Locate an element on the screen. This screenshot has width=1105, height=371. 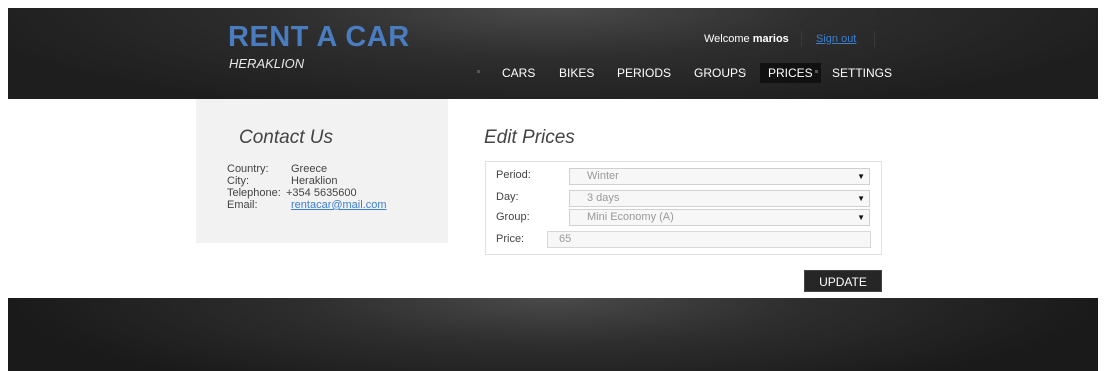
signout-link: Sign out is located at coordinates (836, 39).